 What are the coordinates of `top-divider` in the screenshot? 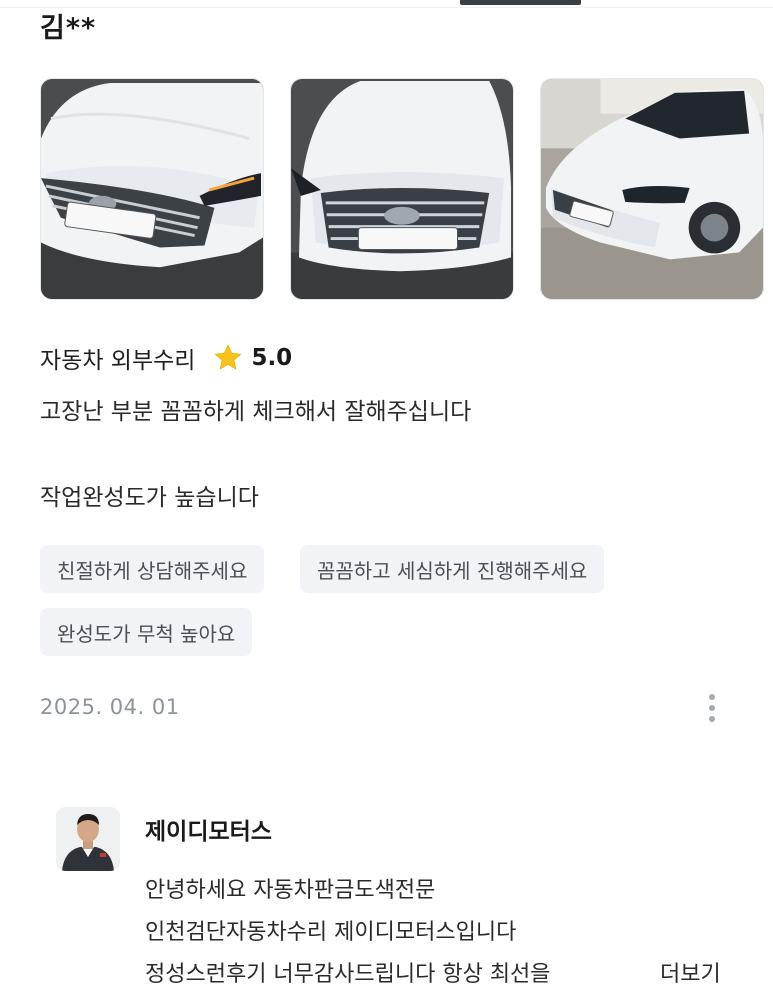 It's located at (386, 4).